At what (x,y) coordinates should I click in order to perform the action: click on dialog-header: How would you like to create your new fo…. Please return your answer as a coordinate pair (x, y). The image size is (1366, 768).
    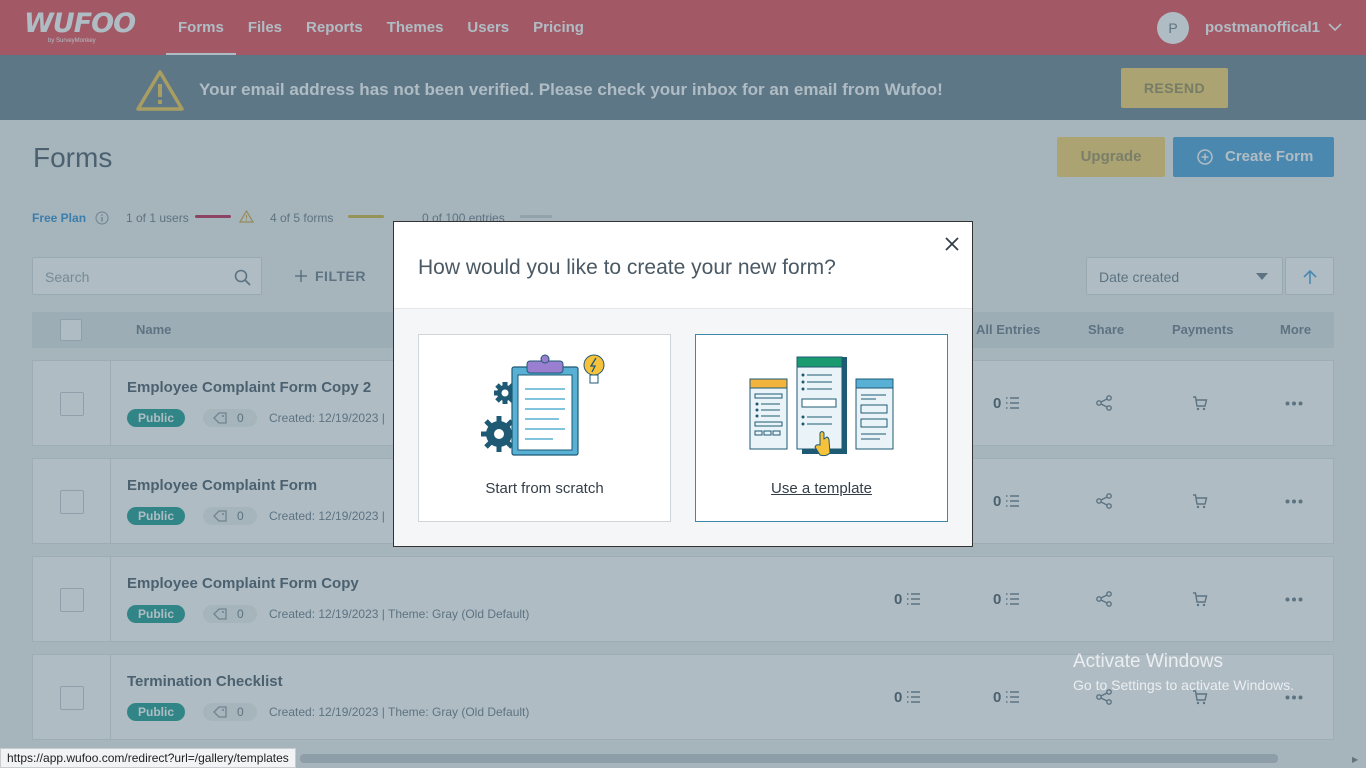
    Looking at the image, I should click on (683, 265).